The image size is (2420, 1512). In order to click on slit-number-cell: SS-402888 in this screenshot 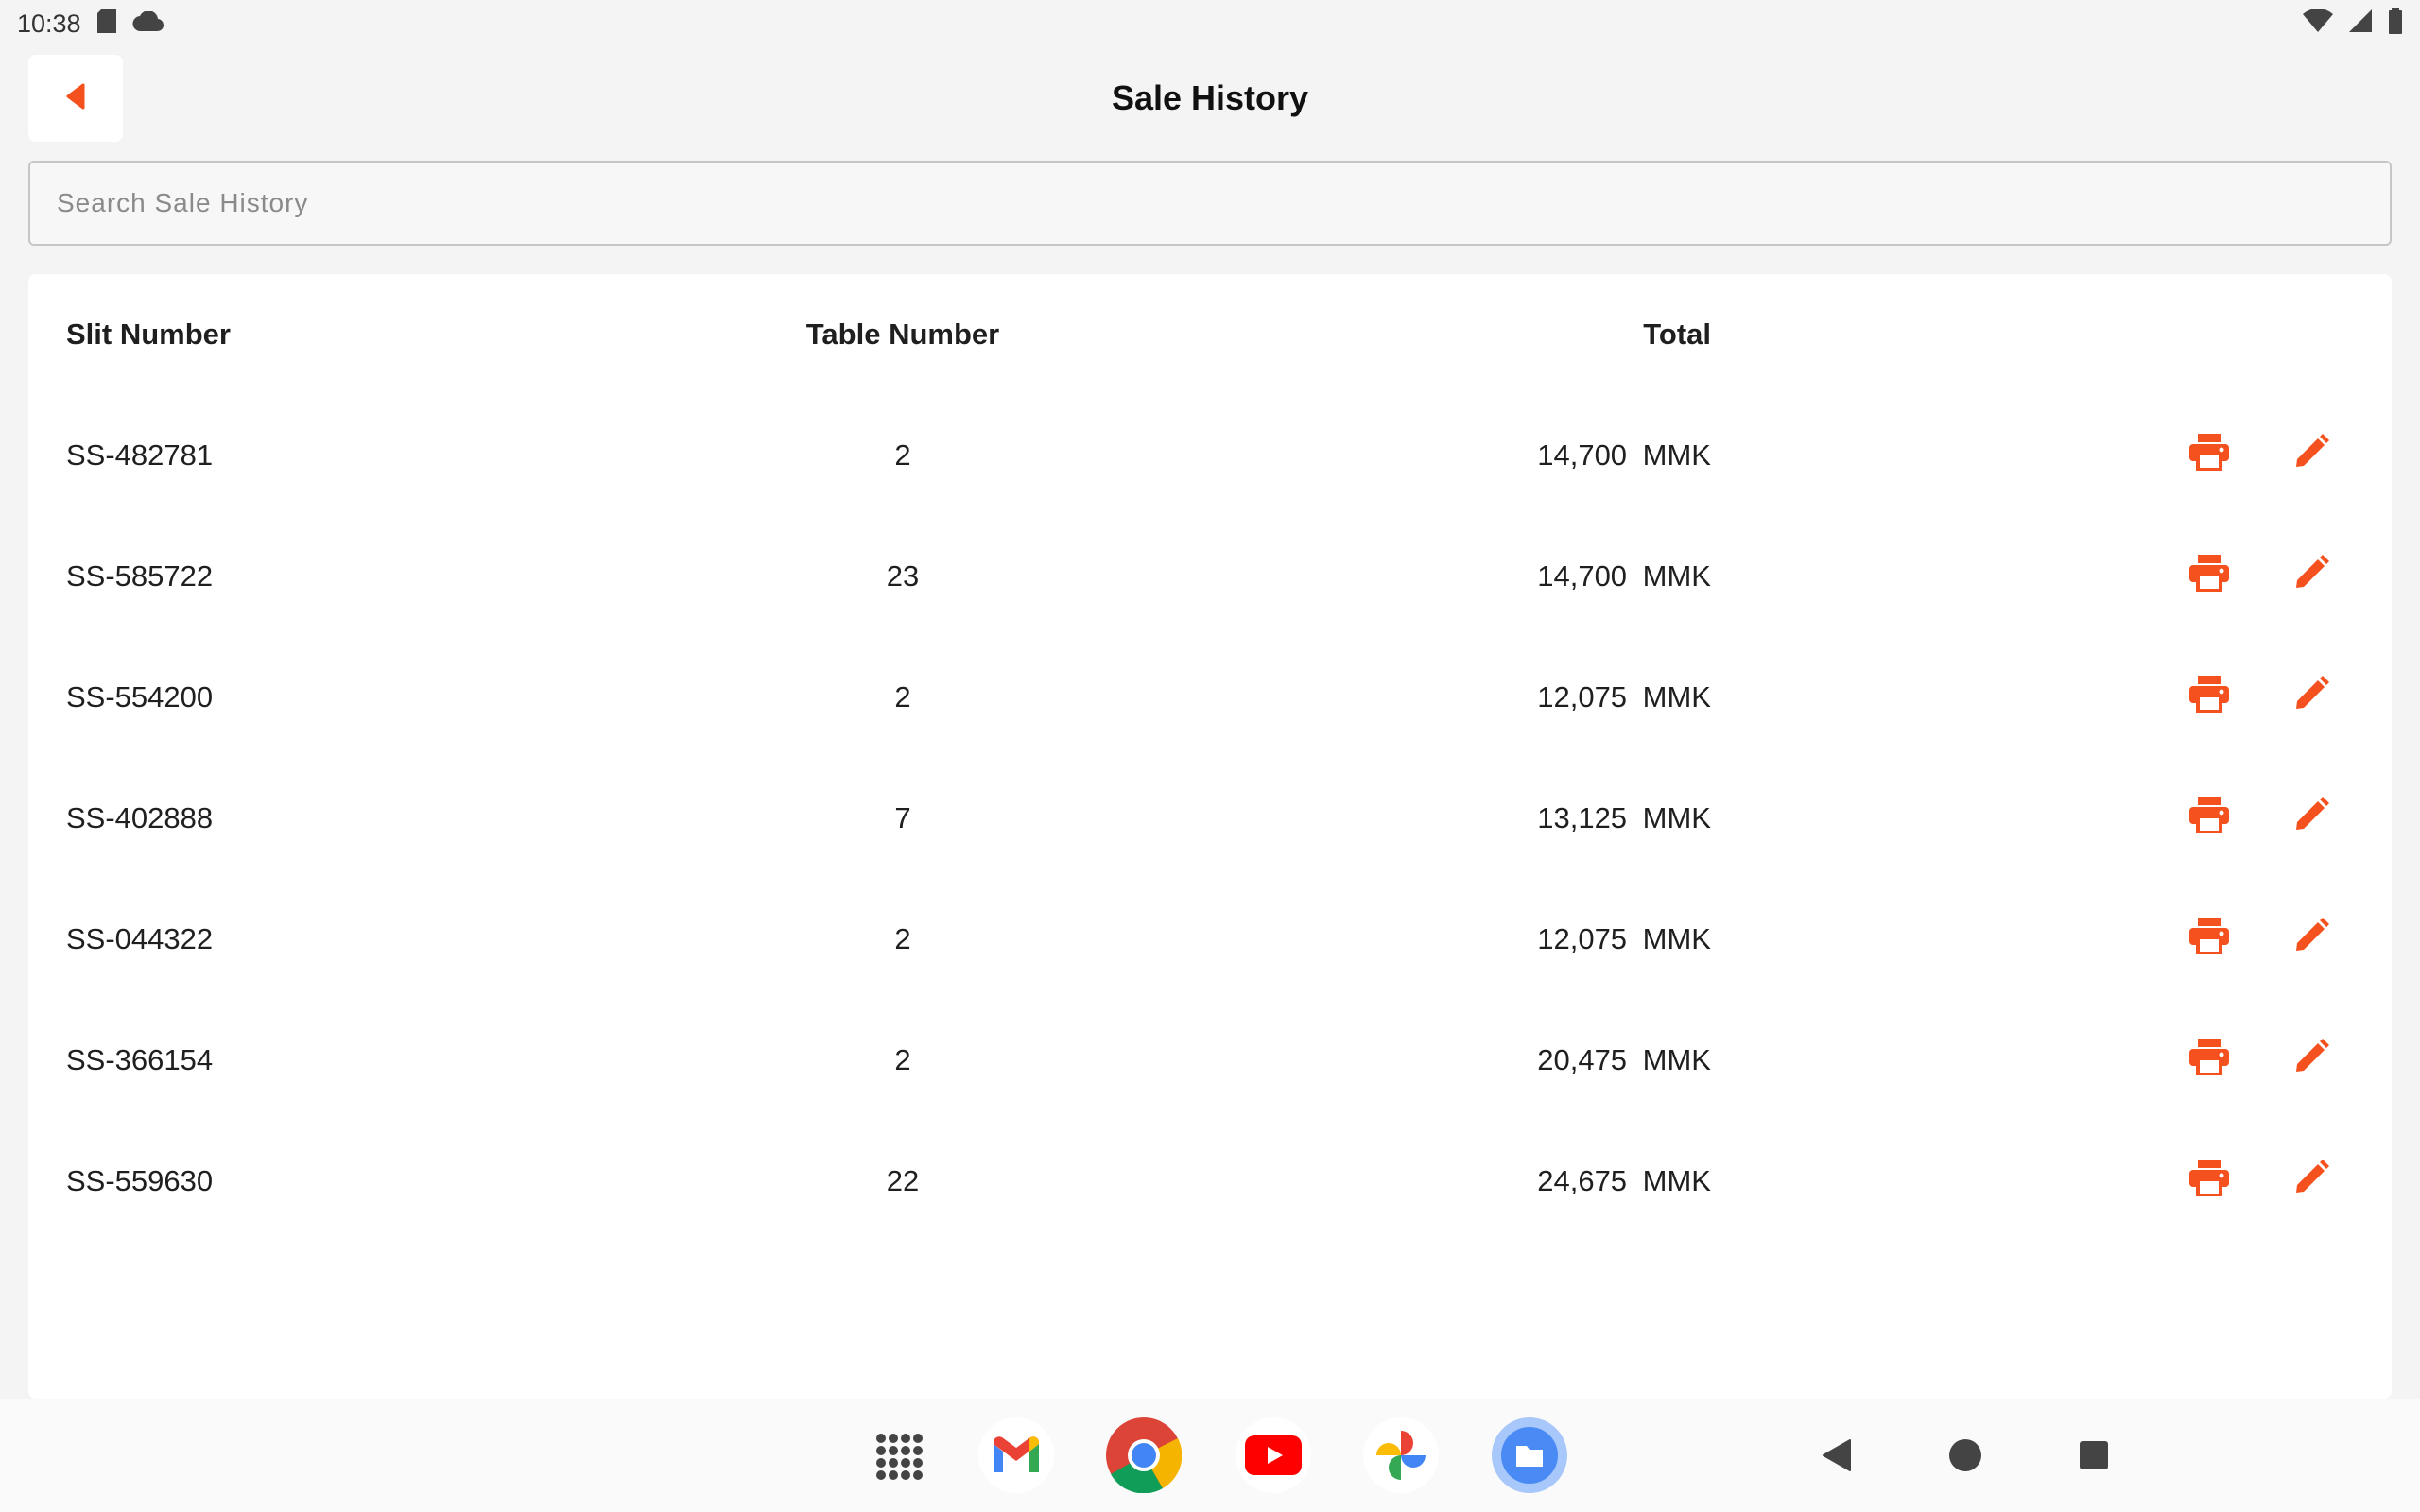, I will do `click(140, 817)`.